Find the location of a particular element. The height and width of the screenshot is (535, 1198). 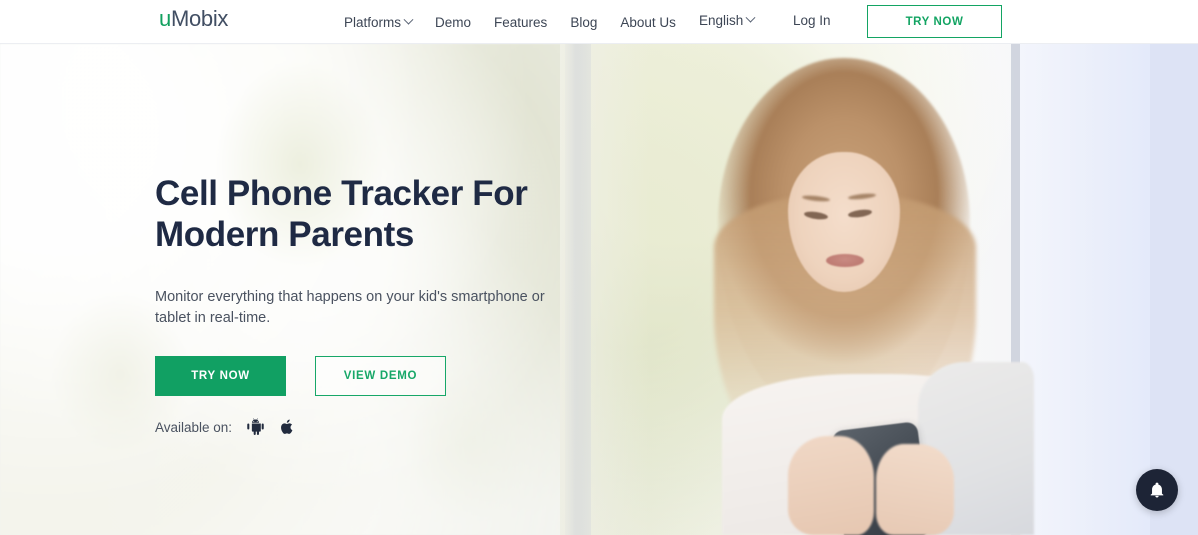

language-label: English is located at coordinates (721, 20).